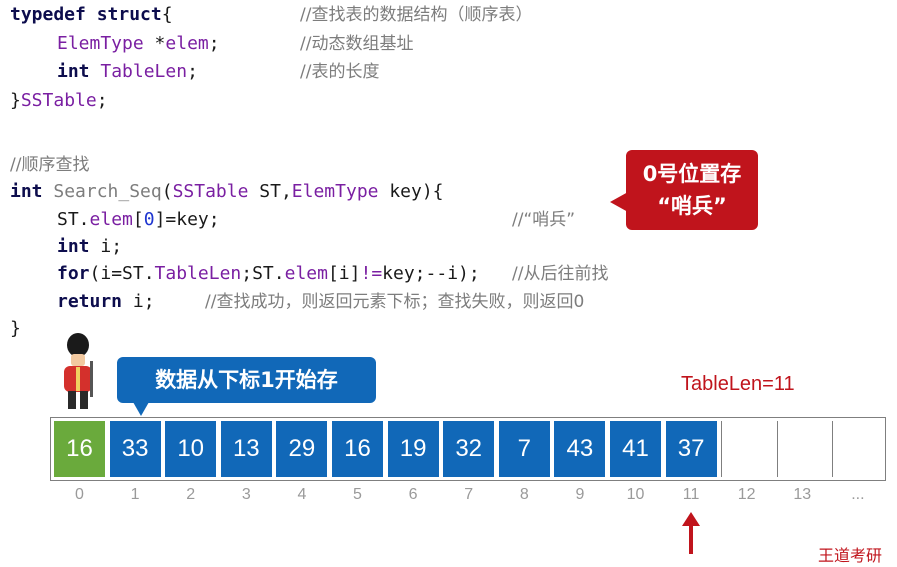 Image resolution: width=897 pixels, height=567 pixels. I want to click on code-comment-10: //查找成功，则返回元素下标；查找失败，则返回0, so click(395, 302).